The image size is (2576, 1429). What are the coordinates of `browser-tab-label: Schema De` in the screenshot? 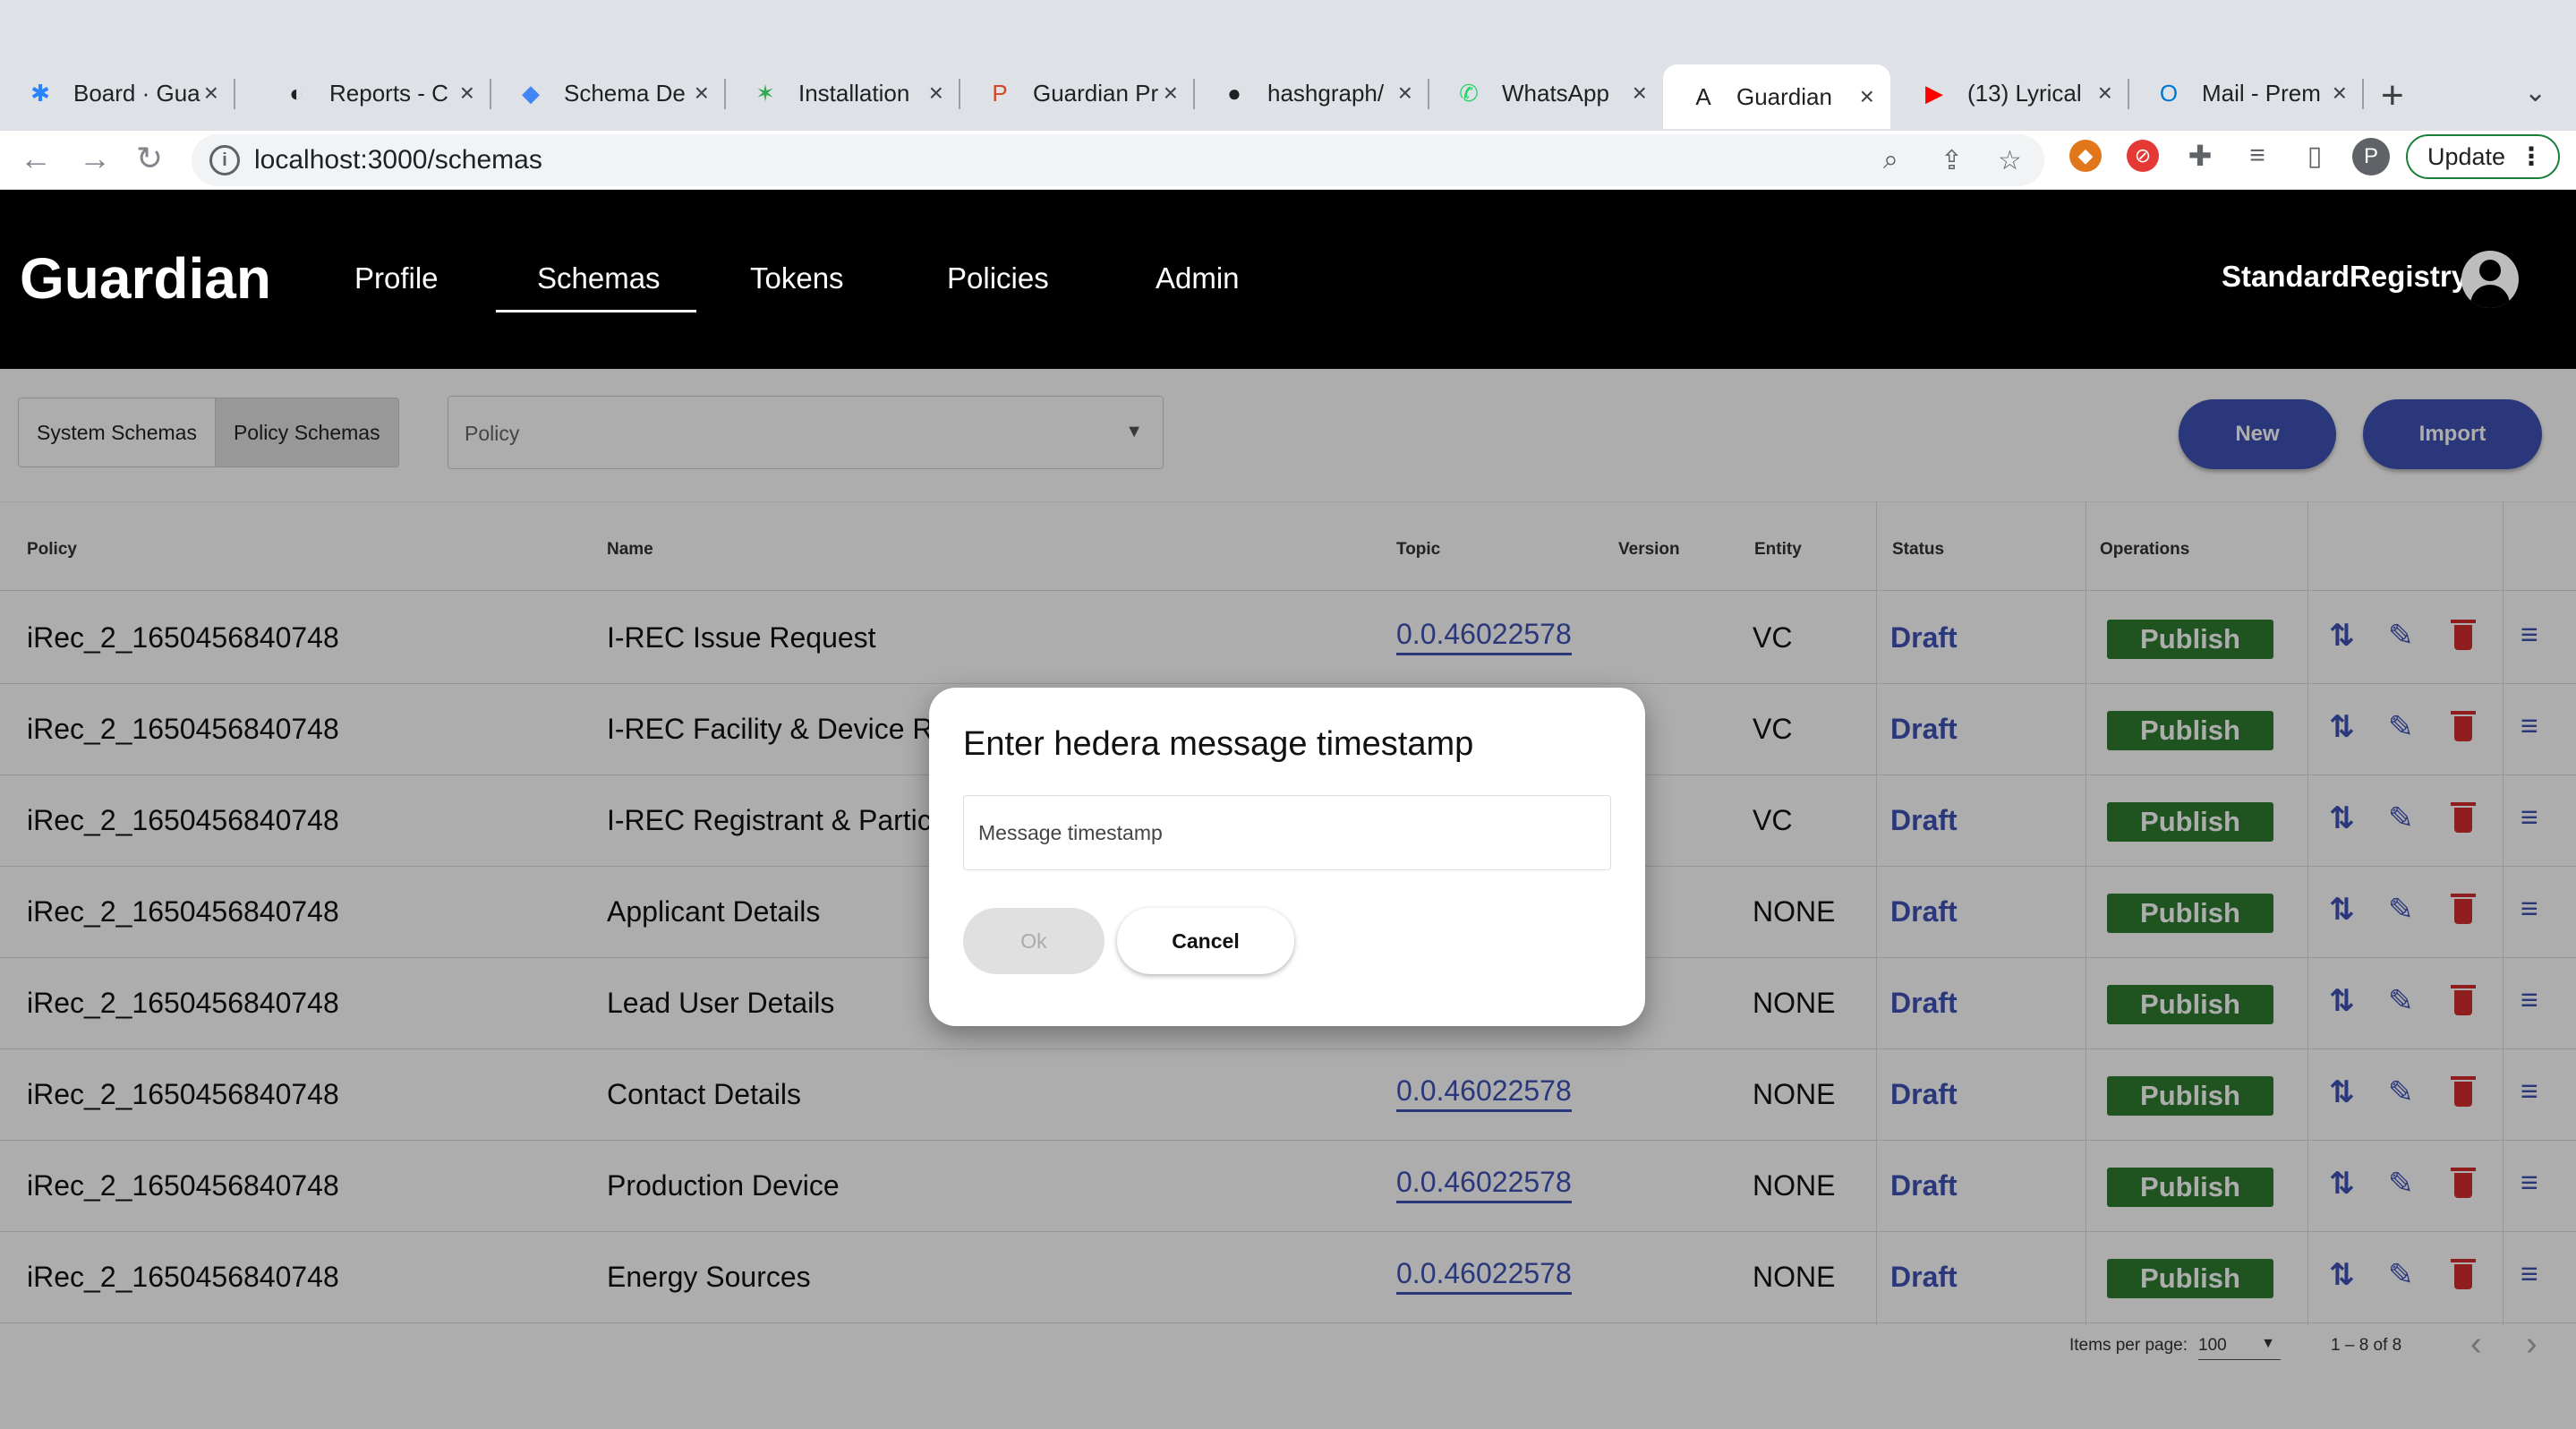 It's located at (625, 93).